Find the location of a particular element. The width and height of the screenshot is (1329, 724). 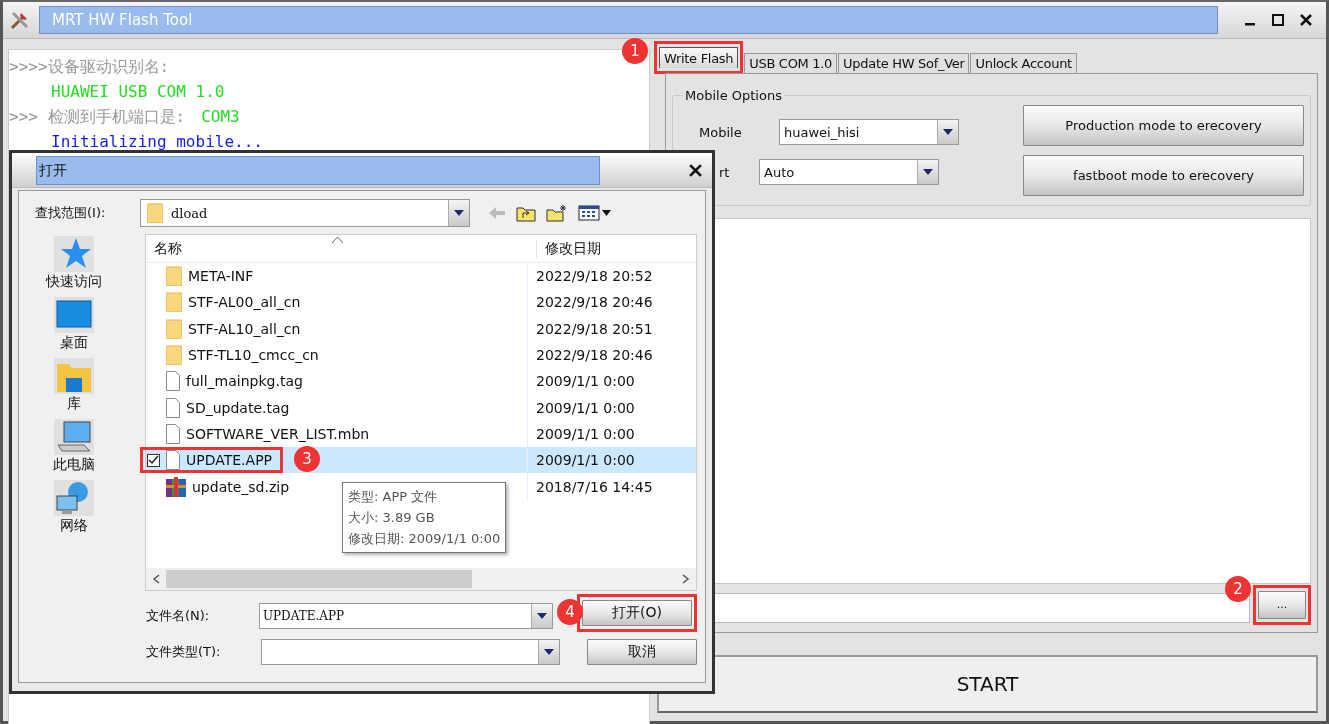

file-date: 2022/9/18 20:51 is located at coordinates (594, 328).